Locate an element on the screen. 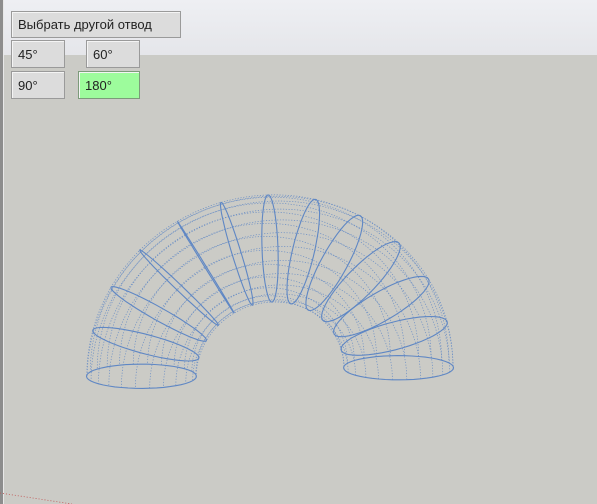 The width and height of the screenshot is (597, 504). red-axis-line is located at coordinates (36, 498).